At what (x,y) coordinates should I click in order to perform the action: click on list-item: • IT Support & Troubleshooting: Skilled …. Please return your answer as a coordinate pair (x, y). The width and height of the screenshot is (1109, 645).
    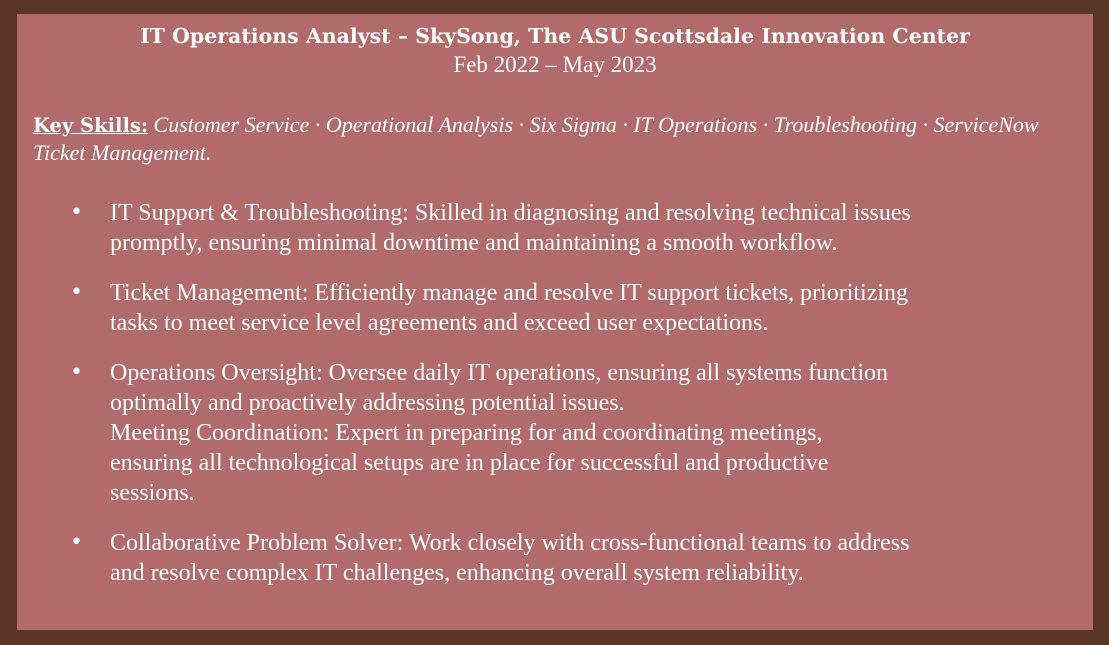
    Looking at the image, I should click on (555, 228).